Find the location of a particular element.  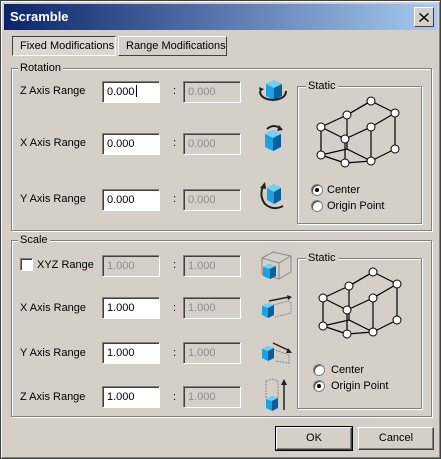

rotation-origin-point-label: Origin Point is located at coordinates (356, 206).